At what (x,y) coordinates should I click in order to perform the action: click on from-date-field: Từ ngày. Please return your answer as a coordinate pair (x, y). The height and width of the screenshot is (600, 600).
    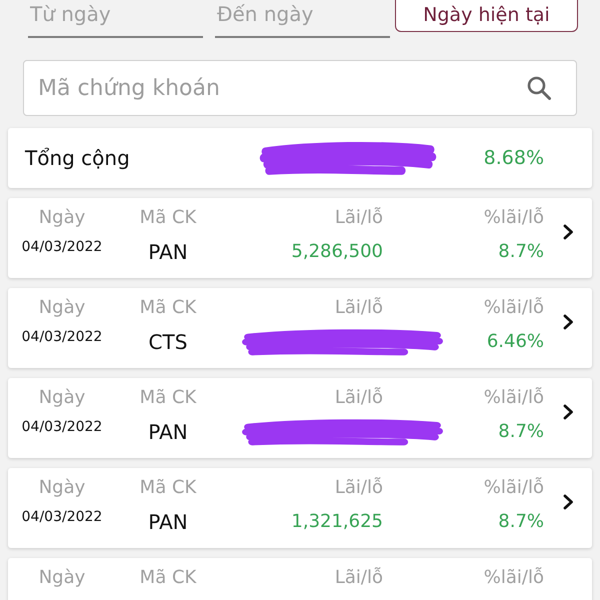
    Looking at the image, I should click on (115, 19).